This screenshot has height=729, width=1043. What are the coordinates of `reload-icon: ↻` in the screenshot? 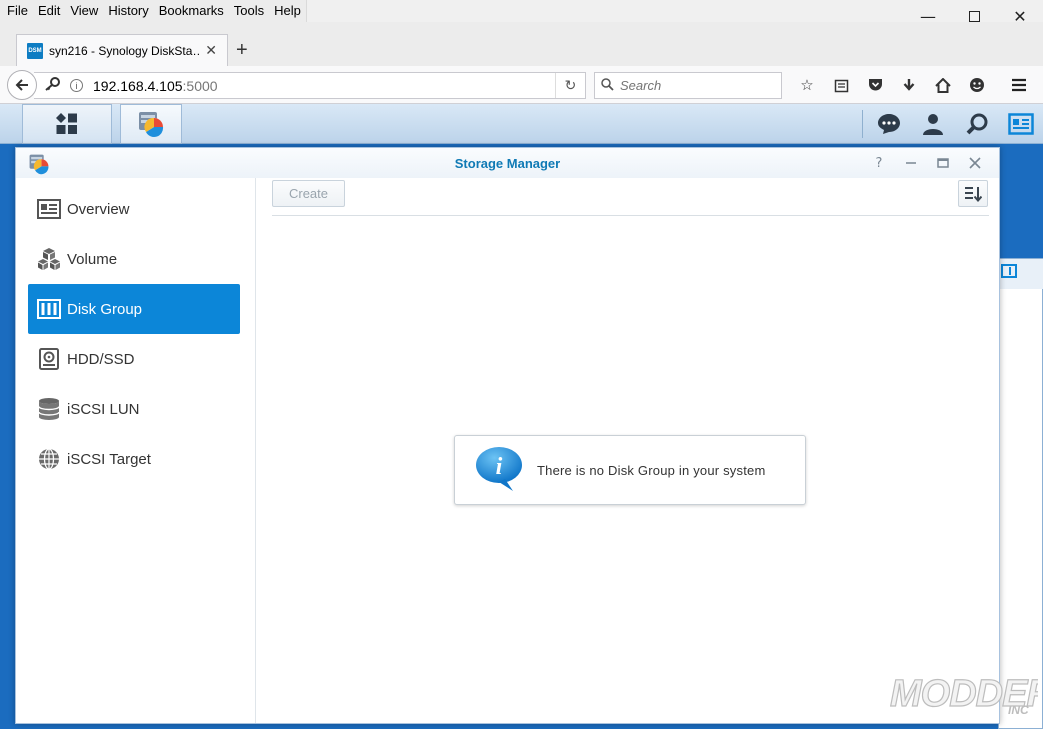 It's located at (570, 85).